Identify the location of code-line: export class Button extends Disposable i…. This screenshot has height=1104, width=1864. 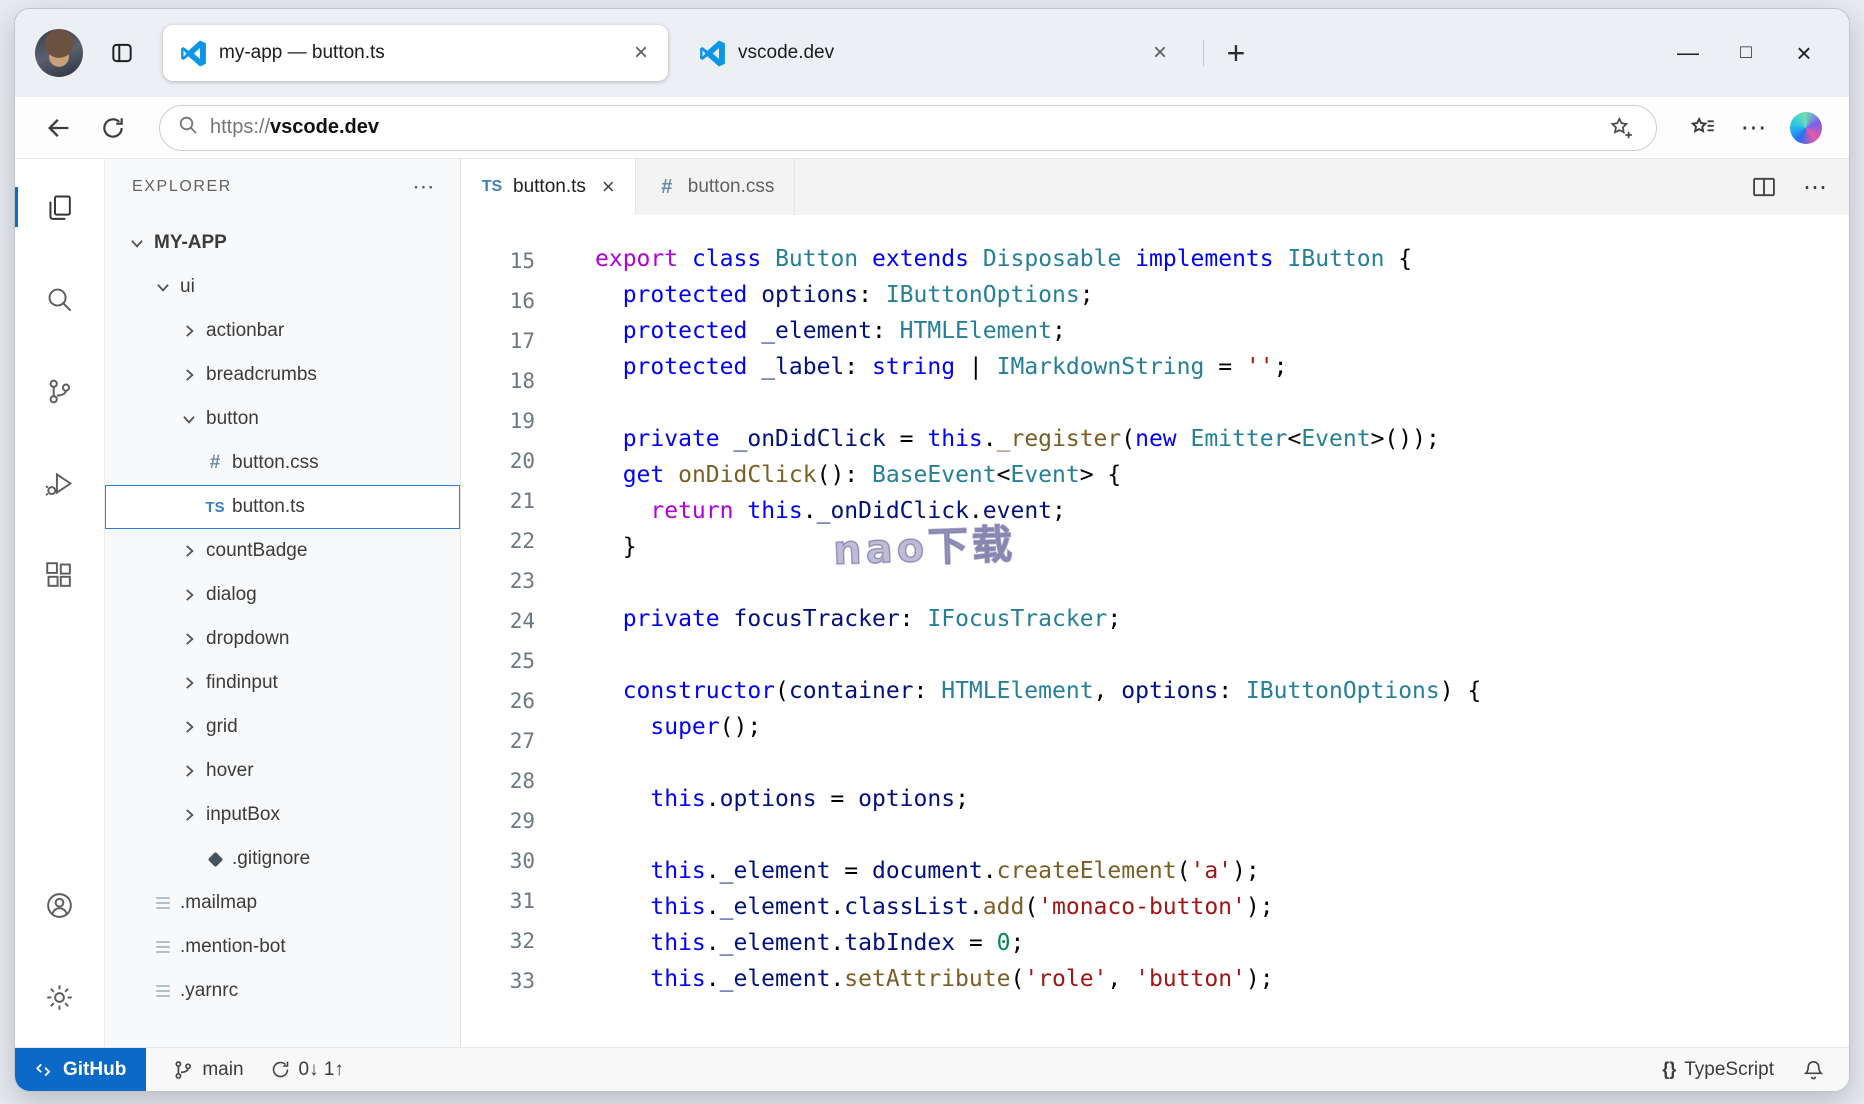
(1004, 259).